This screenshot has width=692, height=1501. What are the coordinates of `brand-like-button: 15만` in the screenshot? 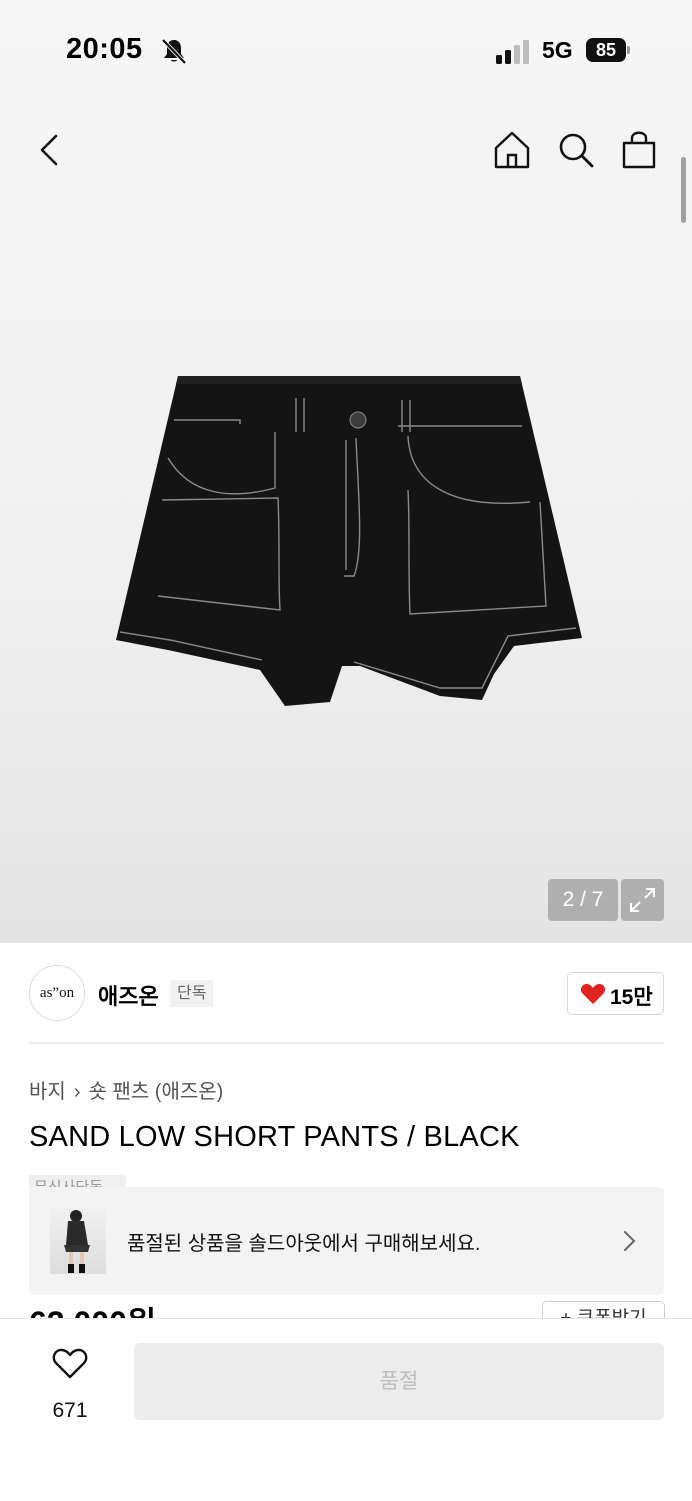 It's located at (615, 993).